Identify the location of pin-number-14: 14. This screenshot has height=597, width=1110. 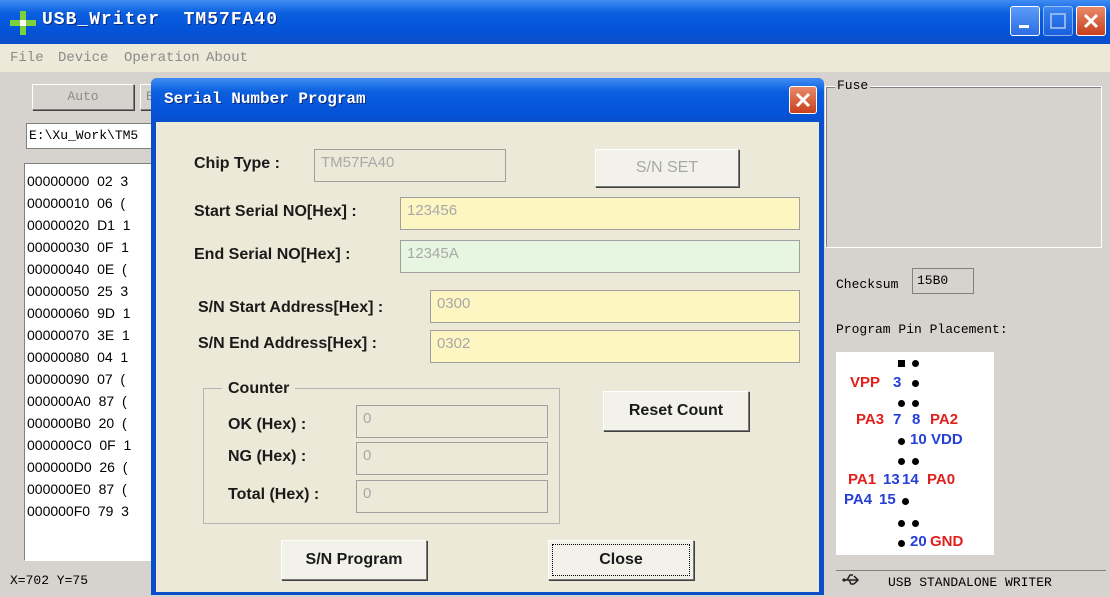
(910, 479).